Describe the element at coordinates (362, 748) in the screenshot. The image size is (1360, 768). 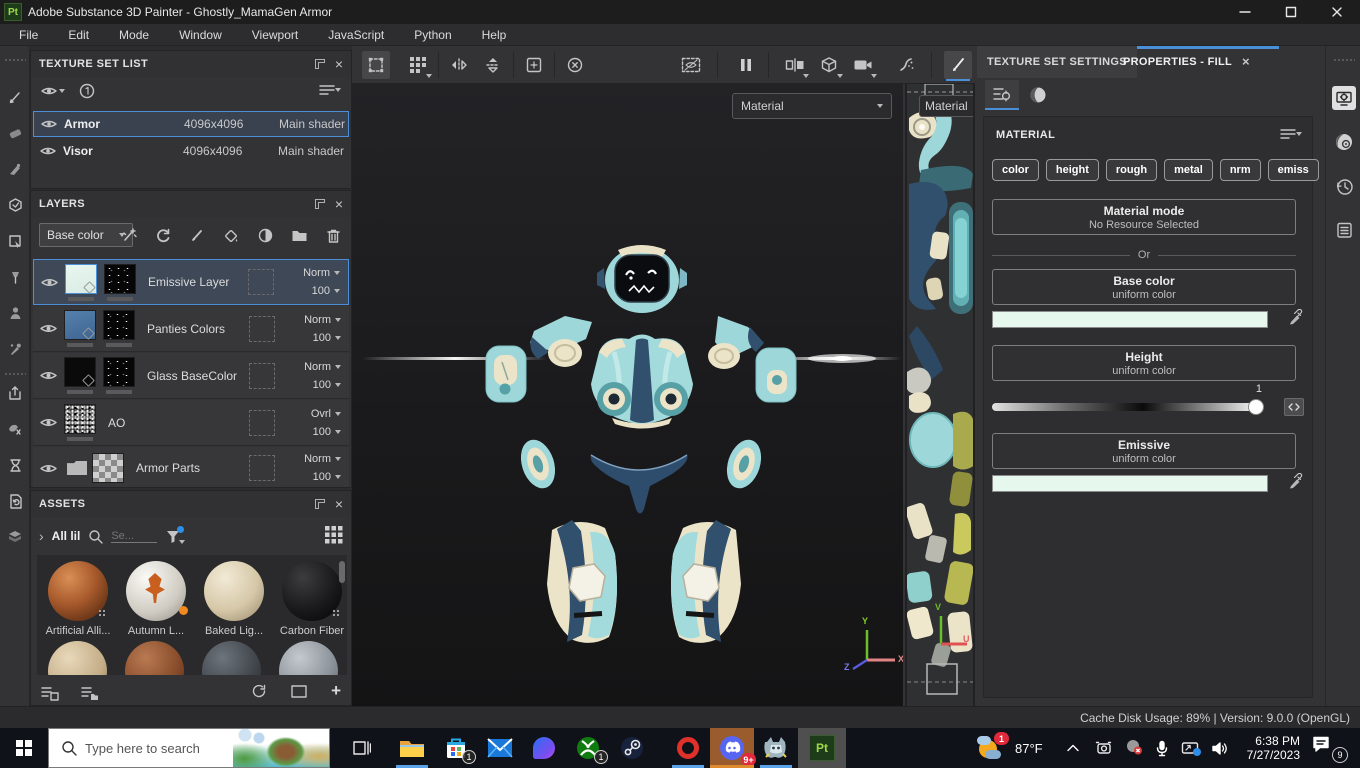
I see `task-view-button` at that location.